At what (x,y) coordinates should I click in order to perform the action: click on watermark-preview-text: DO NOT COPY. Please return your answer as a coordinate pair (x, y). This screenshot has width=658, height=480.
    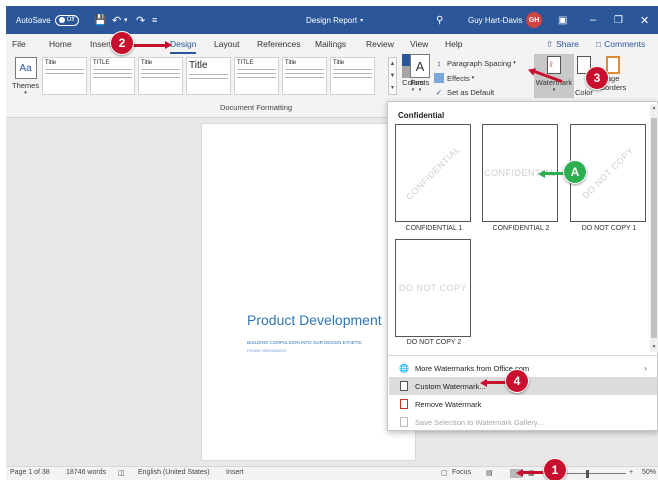
    Looking at the image, I should click on (433, 288).